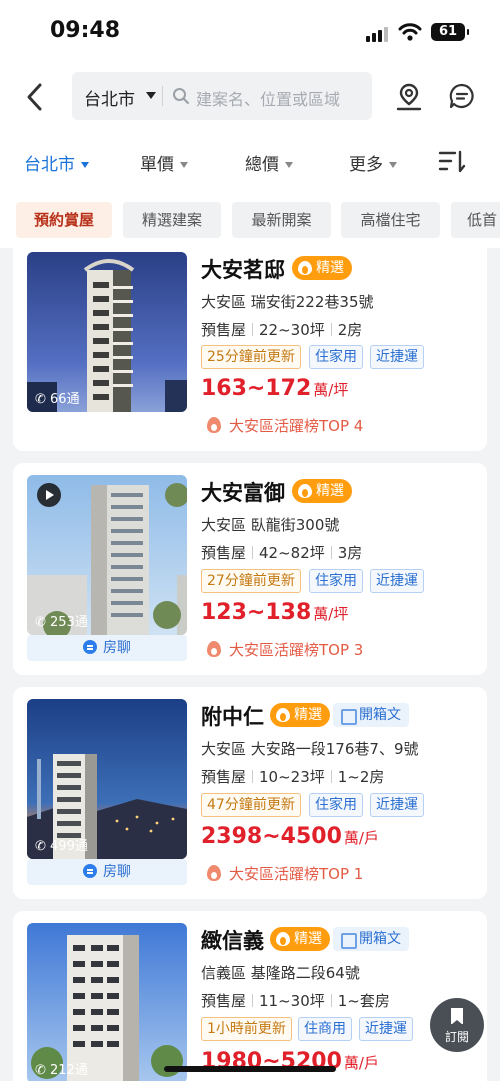 This screenshot has width=500, height=1081. I want to click on tag-luxury: 高檔住宅, so click(390, 220).